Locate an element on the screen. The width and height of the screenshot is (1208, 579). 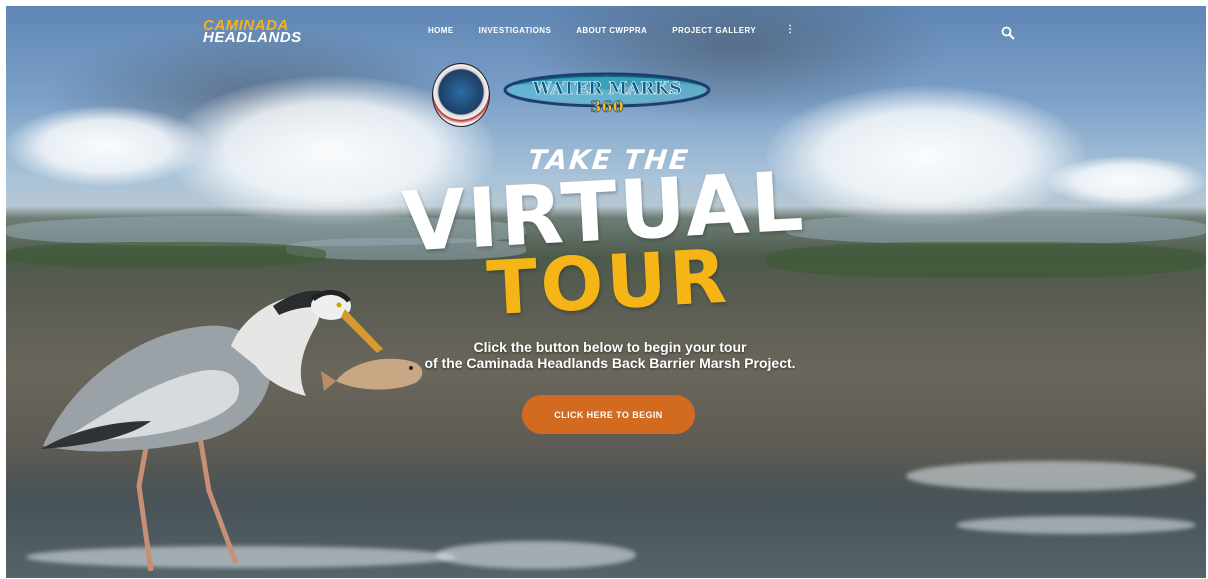
site-logo: CAMINADA HEADLANDS is located at coordinates (252, 32).